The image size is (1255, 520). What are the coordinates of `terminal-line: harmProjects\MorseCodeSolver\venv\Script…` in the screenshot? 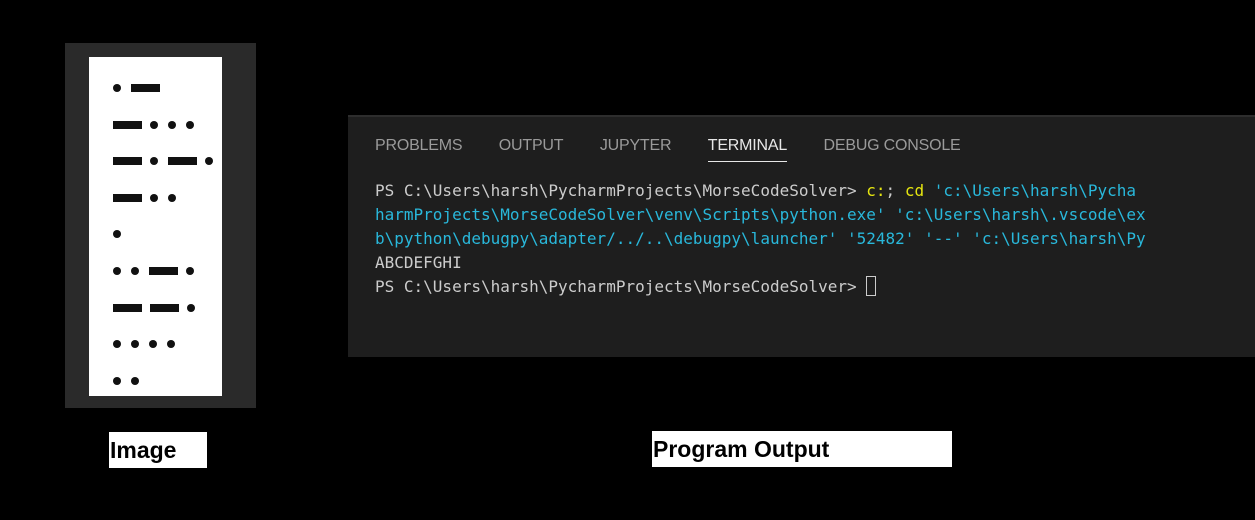 It's located at (760, 214).